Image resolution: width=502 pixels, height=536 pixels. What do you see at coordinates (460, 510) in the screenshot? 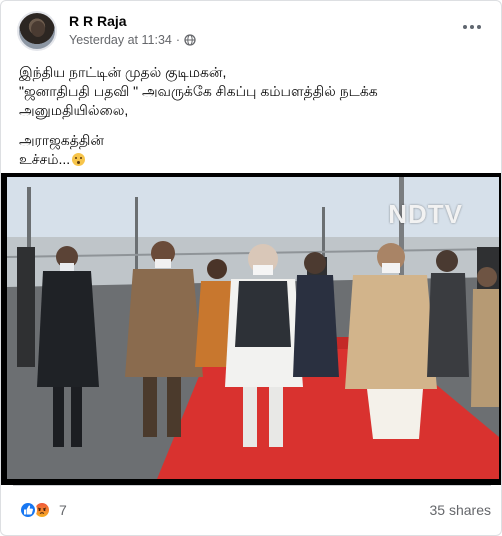
I see `shares-count: 35 shares` at bounding box center [460, 510].